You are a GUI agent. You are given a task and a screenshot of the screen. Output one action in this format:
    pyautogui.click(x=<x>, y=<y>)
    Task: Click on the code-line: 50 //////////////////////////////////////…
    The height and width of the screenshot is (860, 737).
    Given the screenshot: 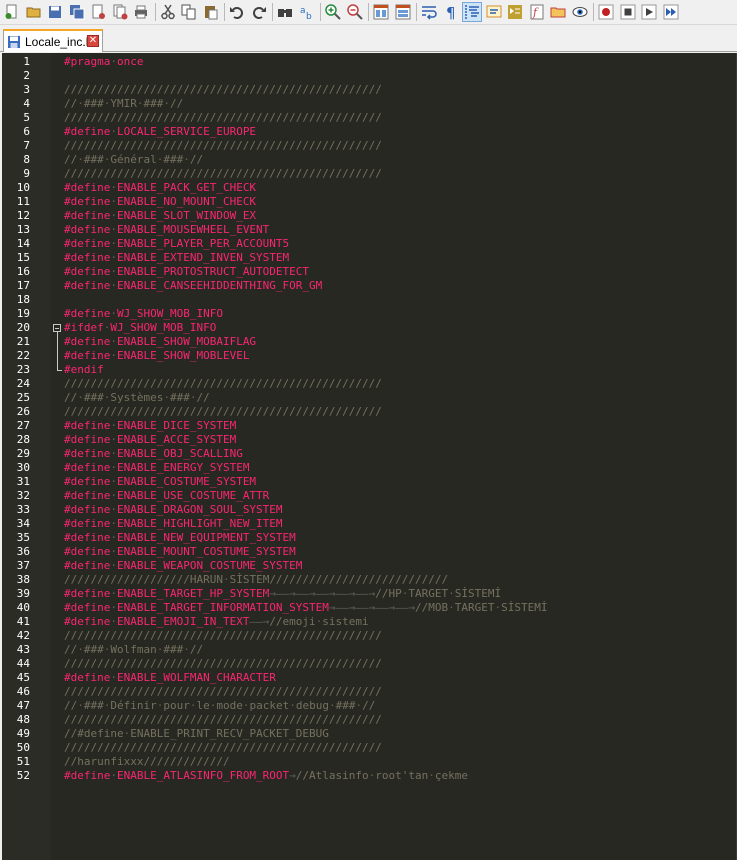 What is the action you would take?
    pyautogui.click(x=369, y=748)
    